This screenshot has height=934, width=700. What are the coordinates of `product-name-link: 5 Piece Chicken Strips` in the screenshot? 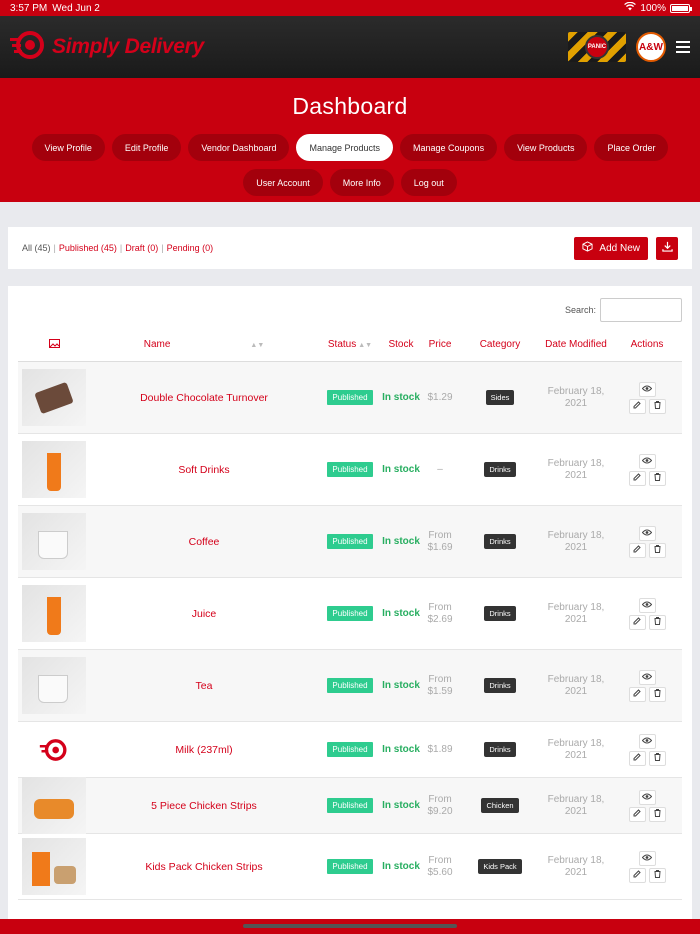 It's located at (204, 806).